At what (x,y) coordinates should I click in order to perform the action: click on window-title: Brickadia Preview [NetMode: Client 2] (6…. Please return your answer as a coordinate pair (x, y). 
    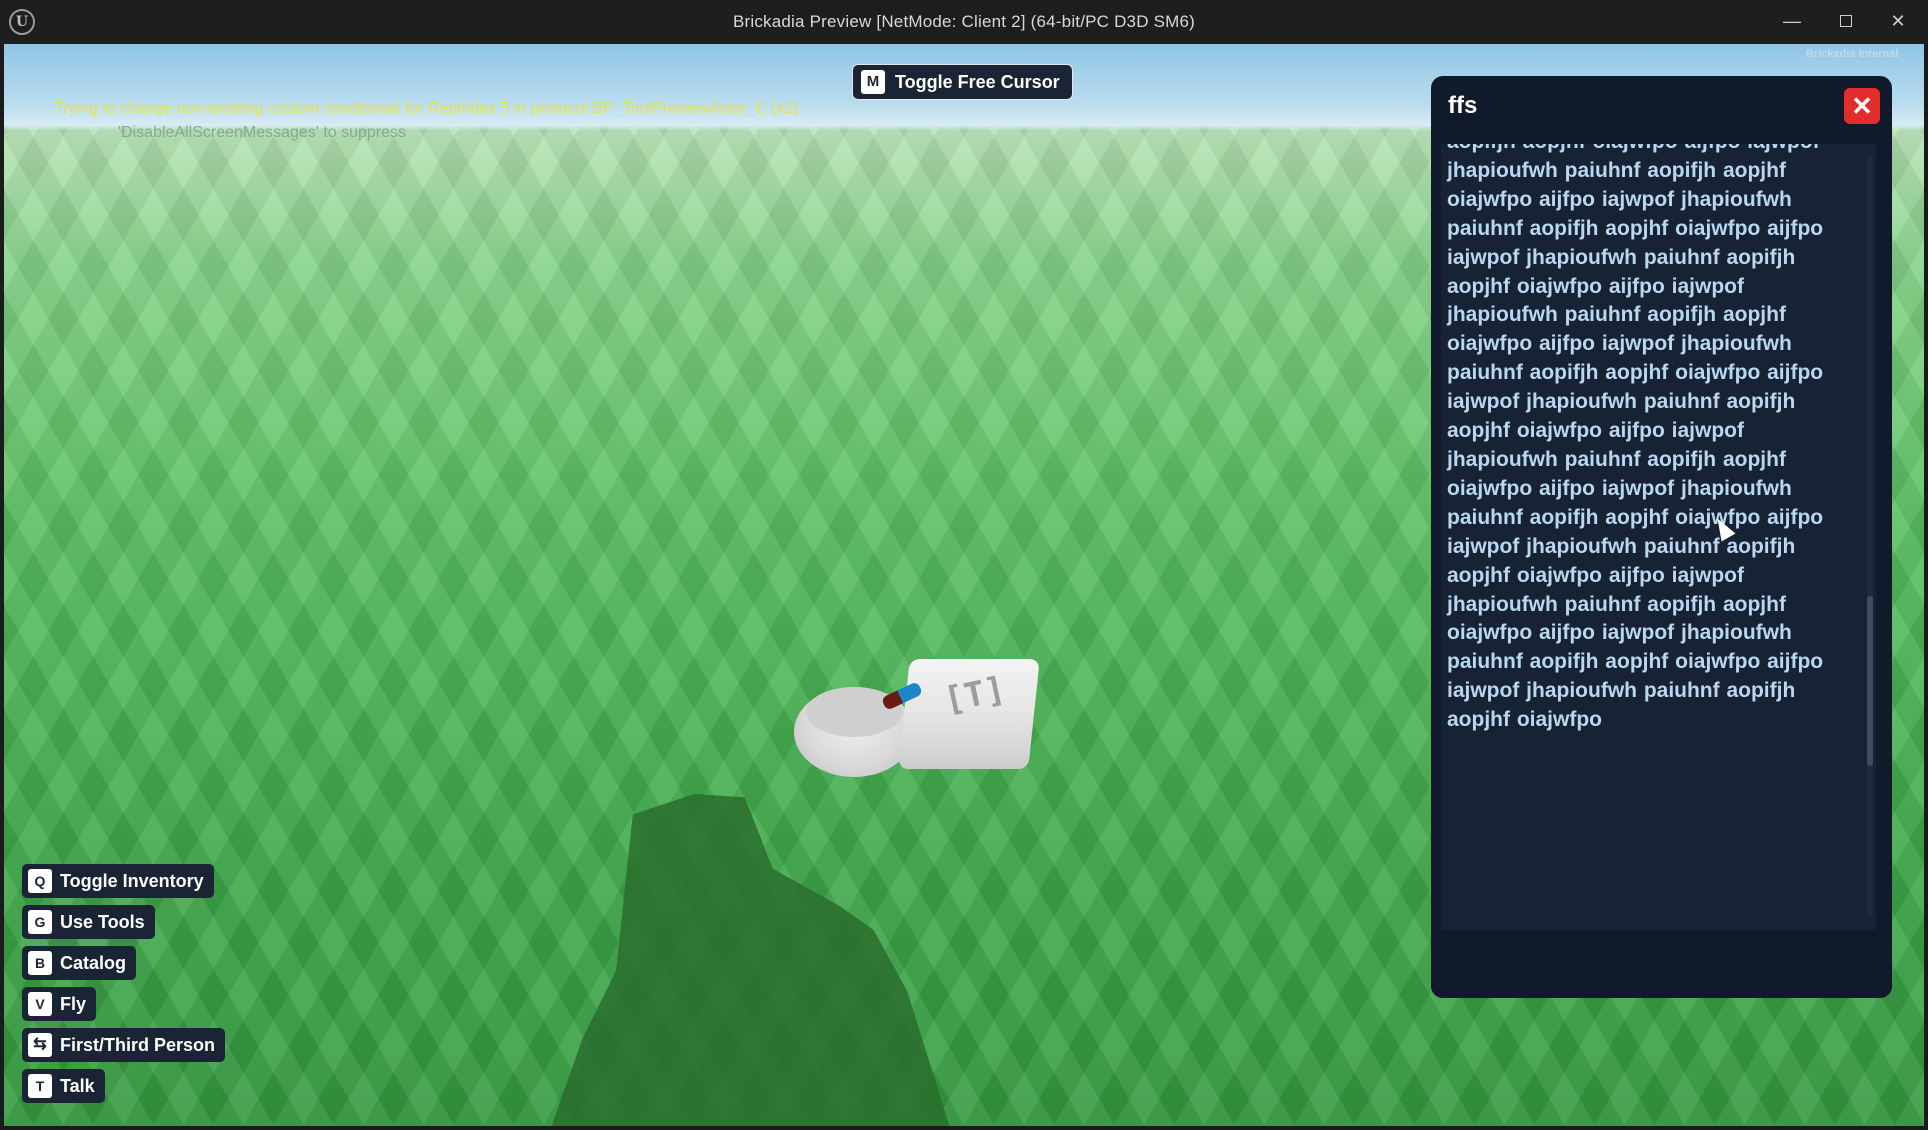
    Looking at the image, I should click on (964, 21).